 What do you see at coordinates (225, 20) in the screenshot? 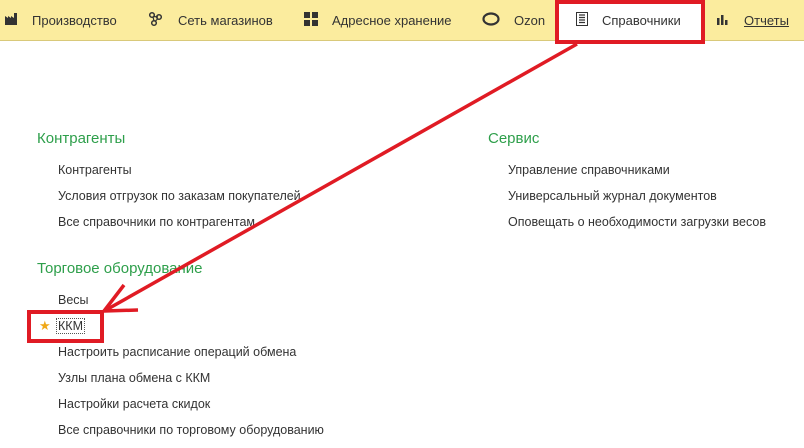
I see `tab-label: Сеть магазинов` at bounding box center [225, 20].